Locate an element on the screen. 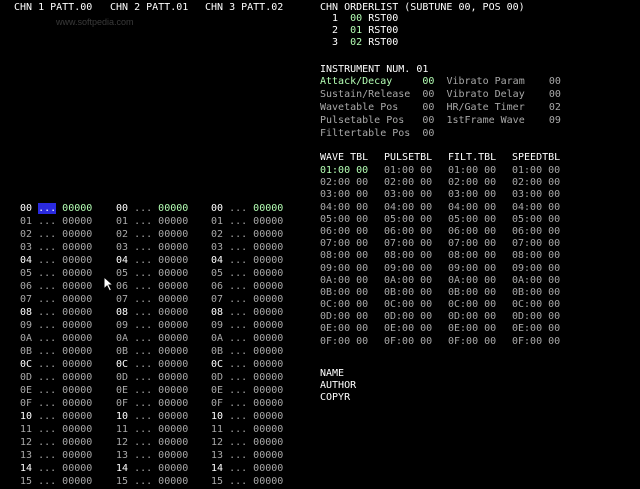 The width and height of the screenshot is (640, 489). pattern-row: 13 ... 00000 is located at coordinates (152, 456).